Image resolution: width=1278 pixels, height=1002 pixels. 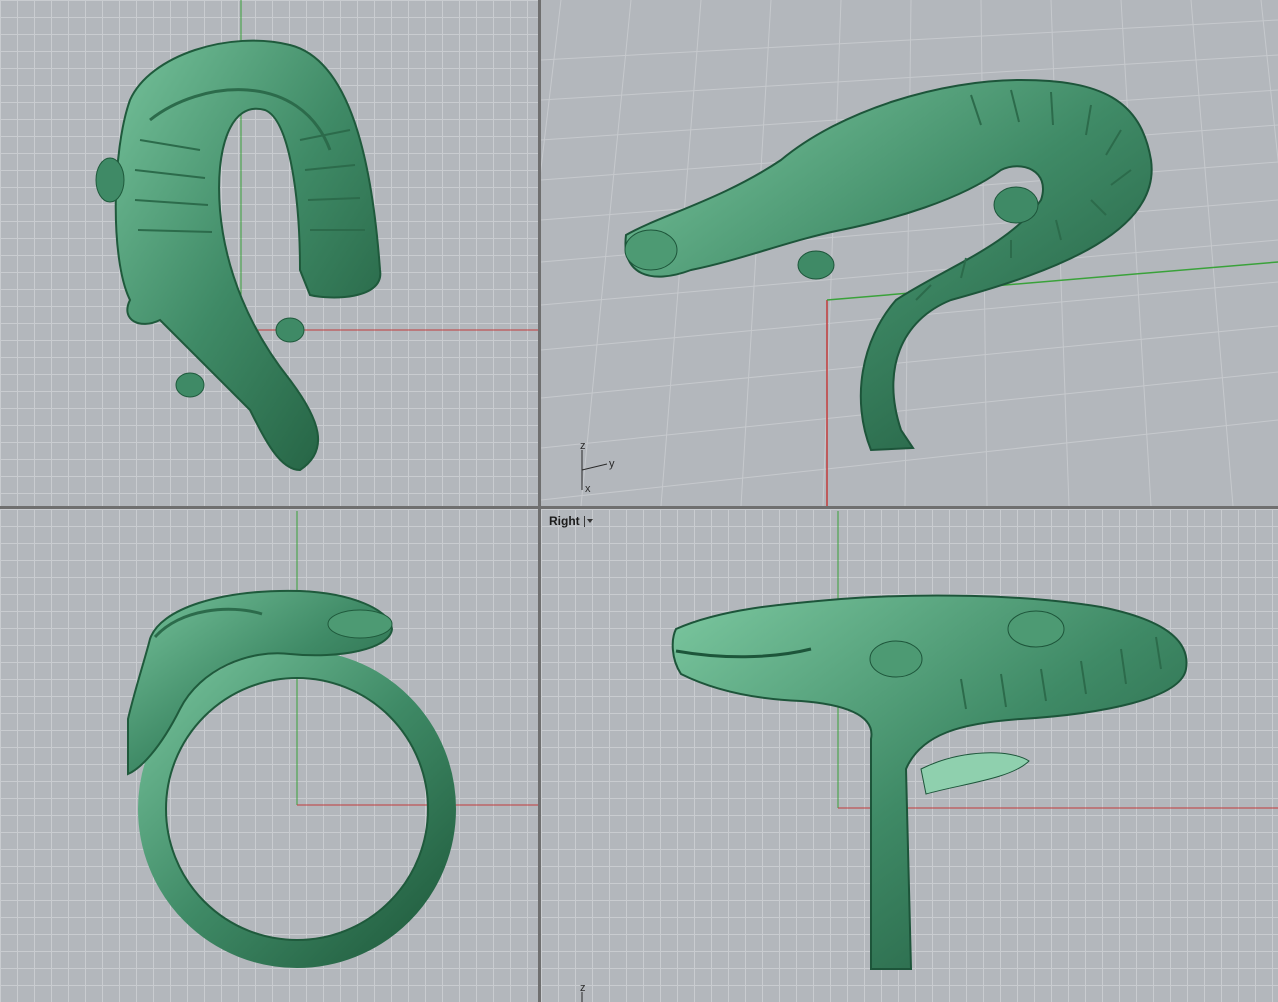 I want to click on viewport-title-right: Right, so click(x=571, y=521).